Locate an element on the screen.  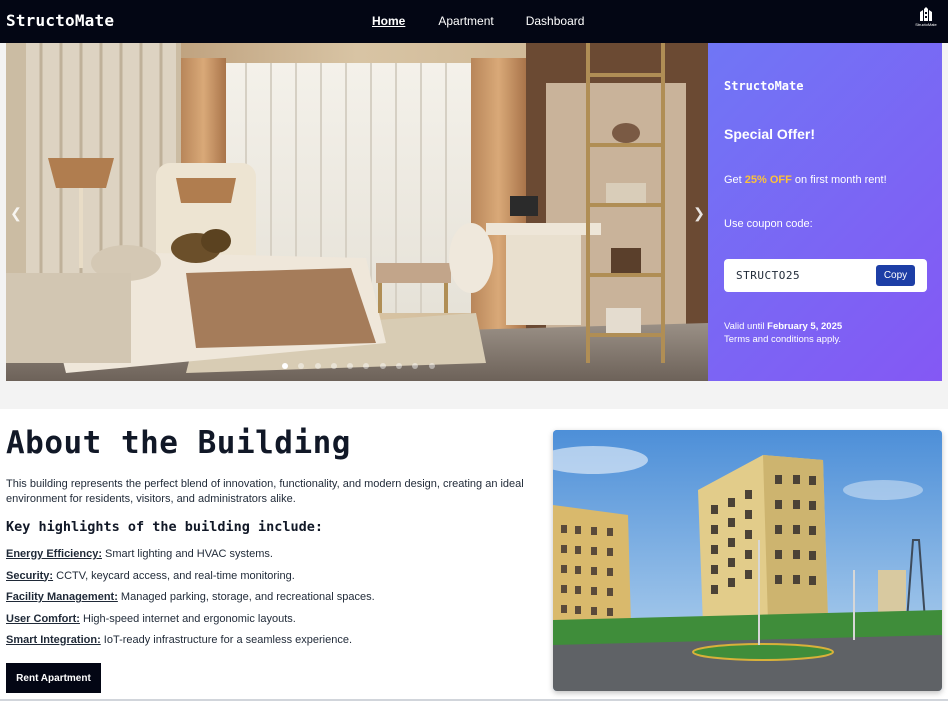
carousel-indicators is located at coordinates (363, 366).